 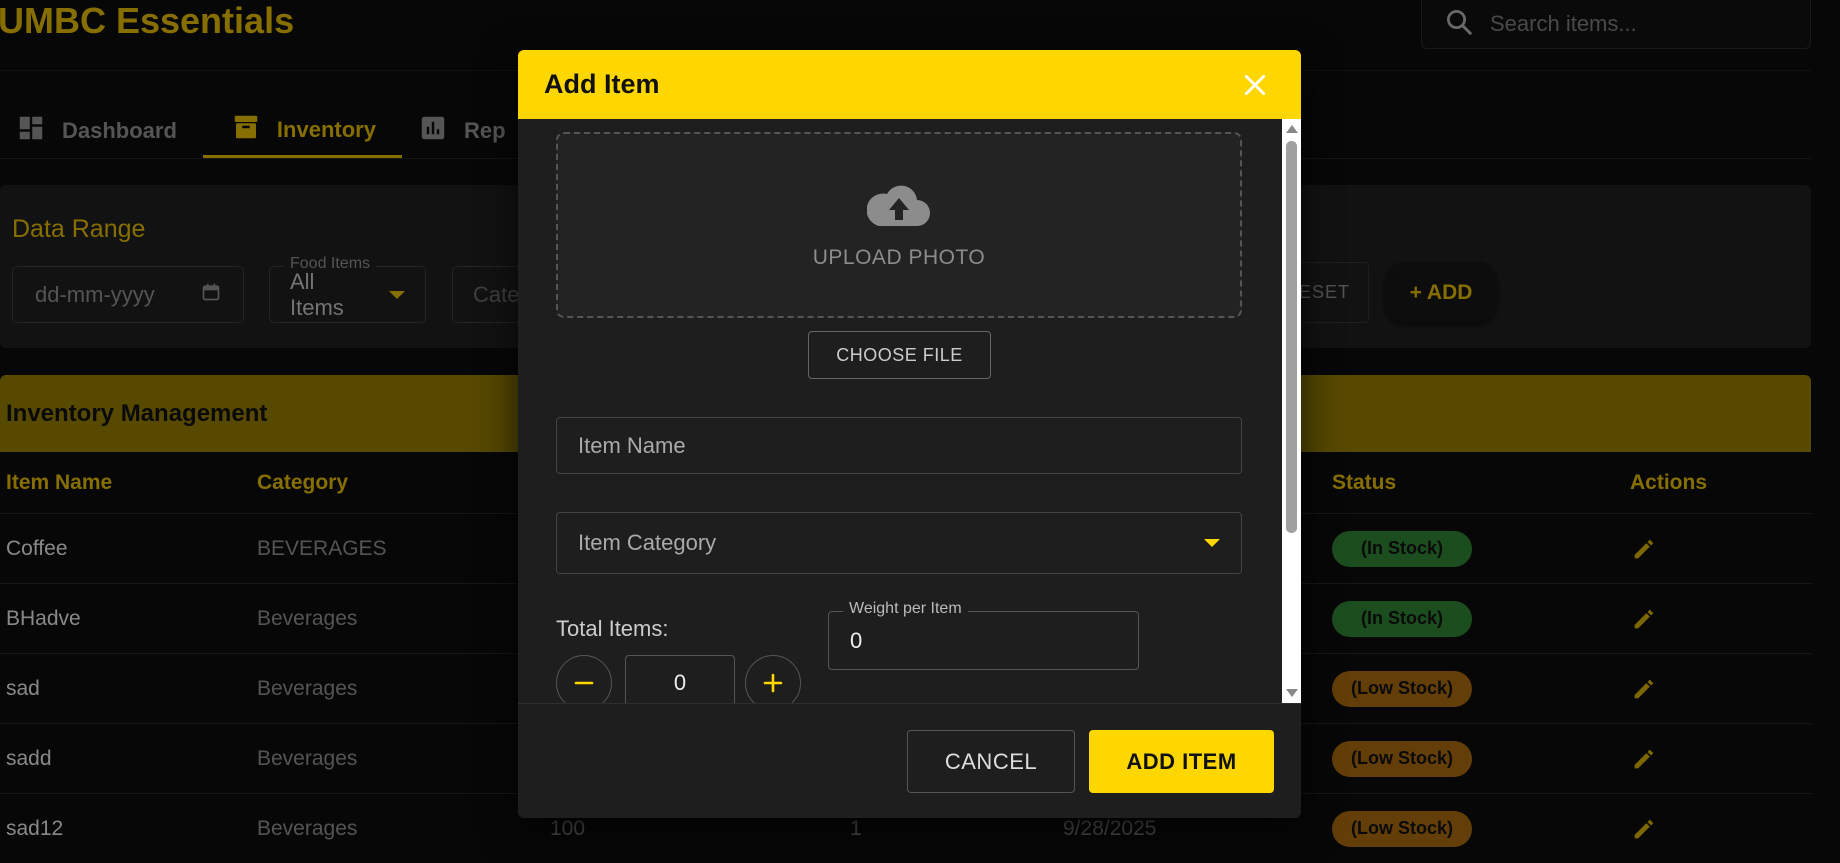 I want to click on add-item-button: ADD ITEM, so click(x=1181, y=761).